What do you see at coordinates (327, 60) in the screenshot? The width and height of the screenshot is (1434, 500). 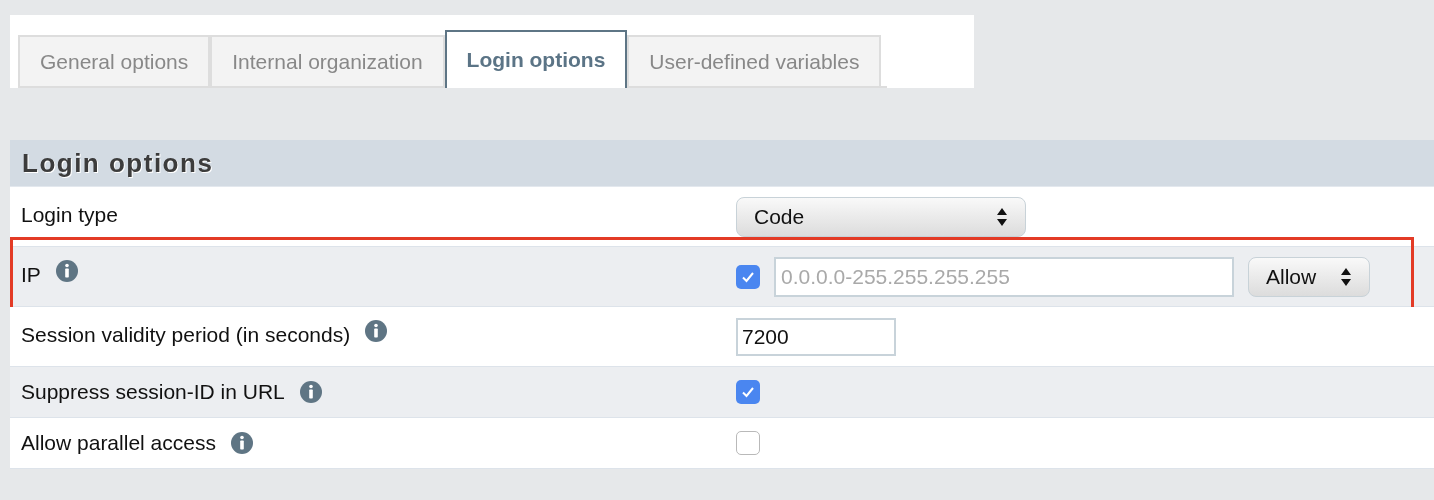 I see `tab: Internal organization` at bounding box center [327, 60].